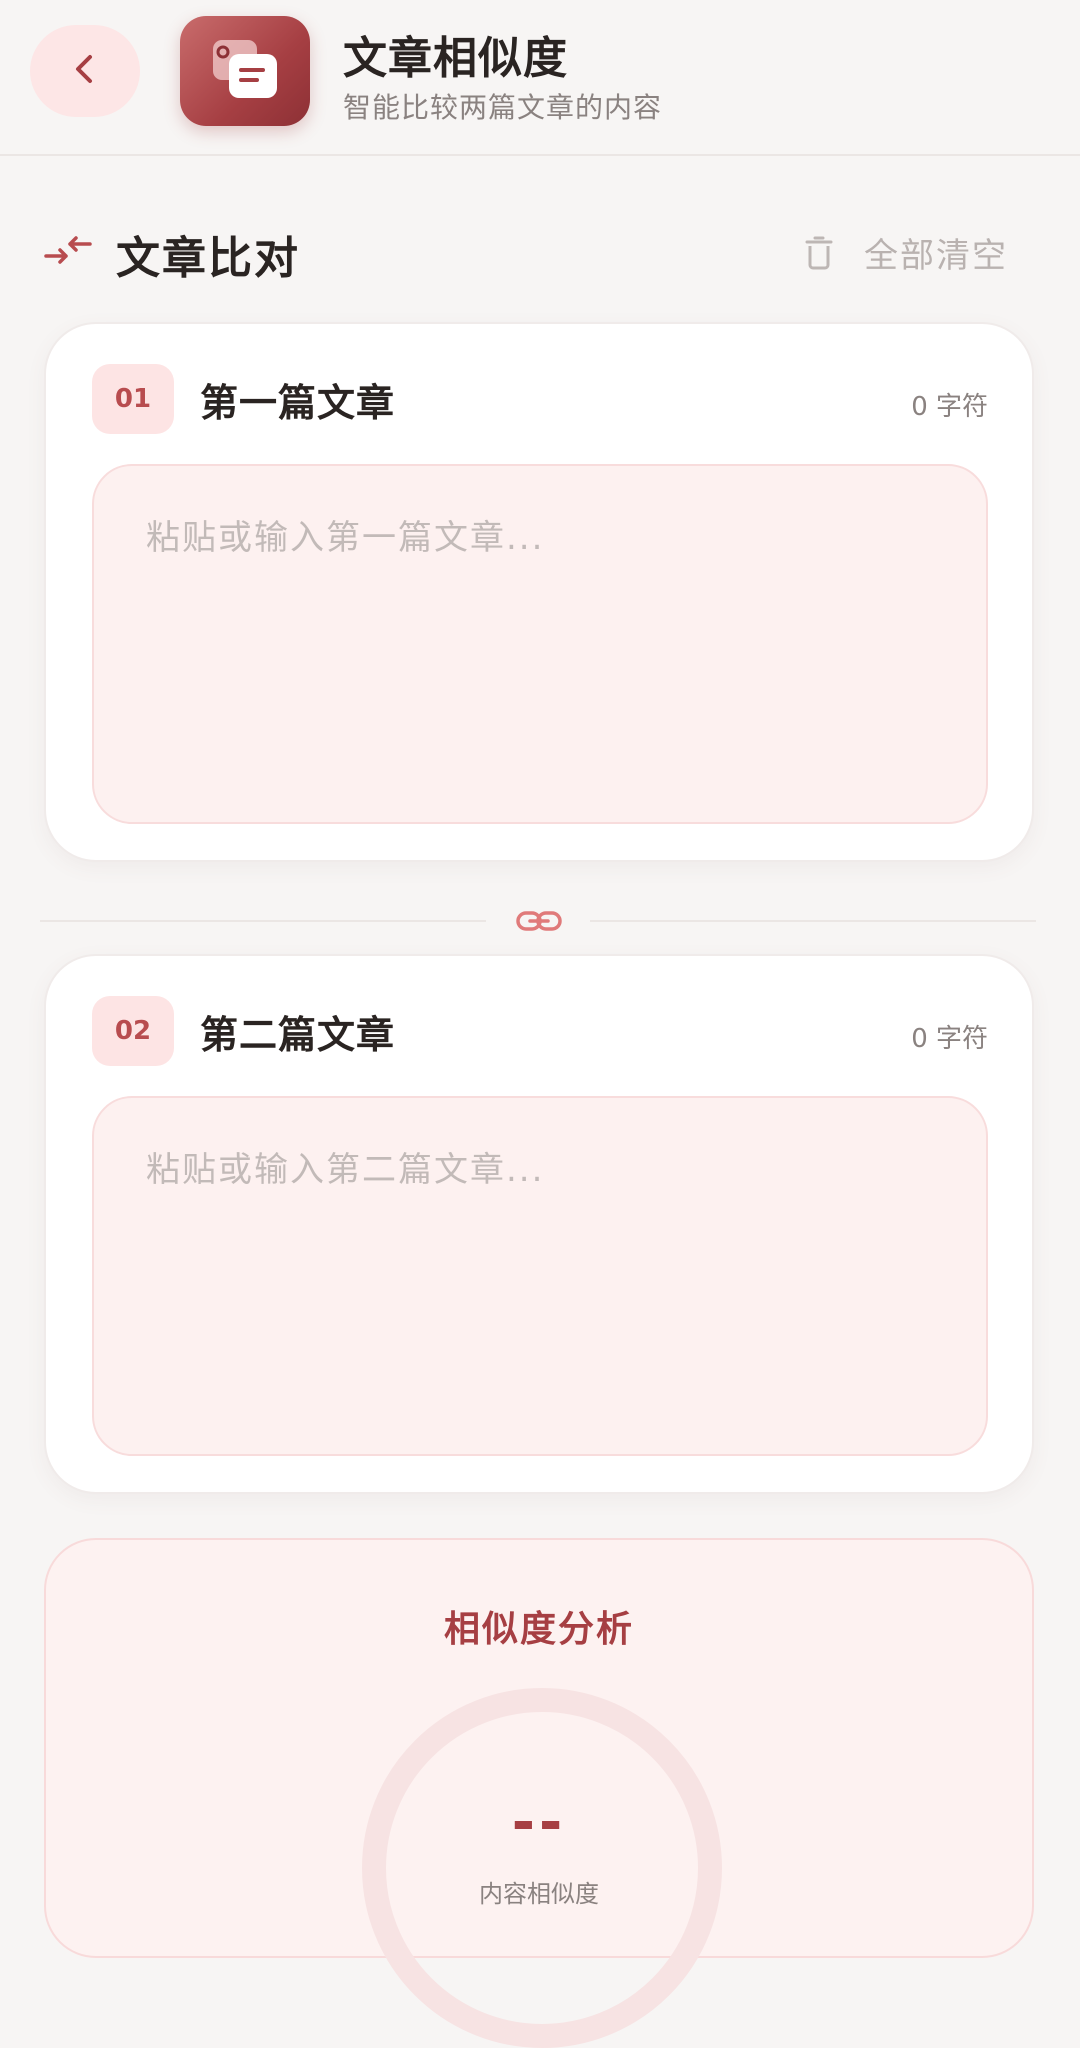  What do you see at coordinates (539, 1822) in the screenshot?
I see `similarity-score: --` at bounding box center [539, 1822].